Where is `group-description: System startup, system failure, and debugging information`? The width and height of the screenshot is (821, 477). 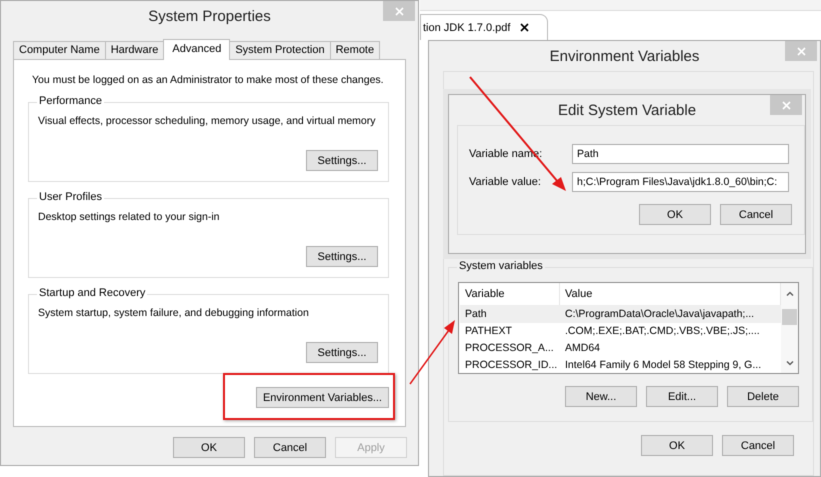
group-description: System startup, system failure, and debugging information is located at coordinates (174, 313).